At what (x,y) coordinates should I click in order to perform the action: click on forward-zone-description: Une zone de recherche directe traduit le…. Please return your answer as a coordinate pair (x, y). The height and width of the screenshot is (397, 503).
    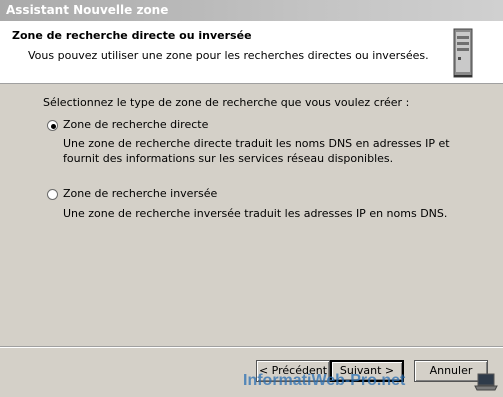
    Looking at the image, I should click on (256, 151).